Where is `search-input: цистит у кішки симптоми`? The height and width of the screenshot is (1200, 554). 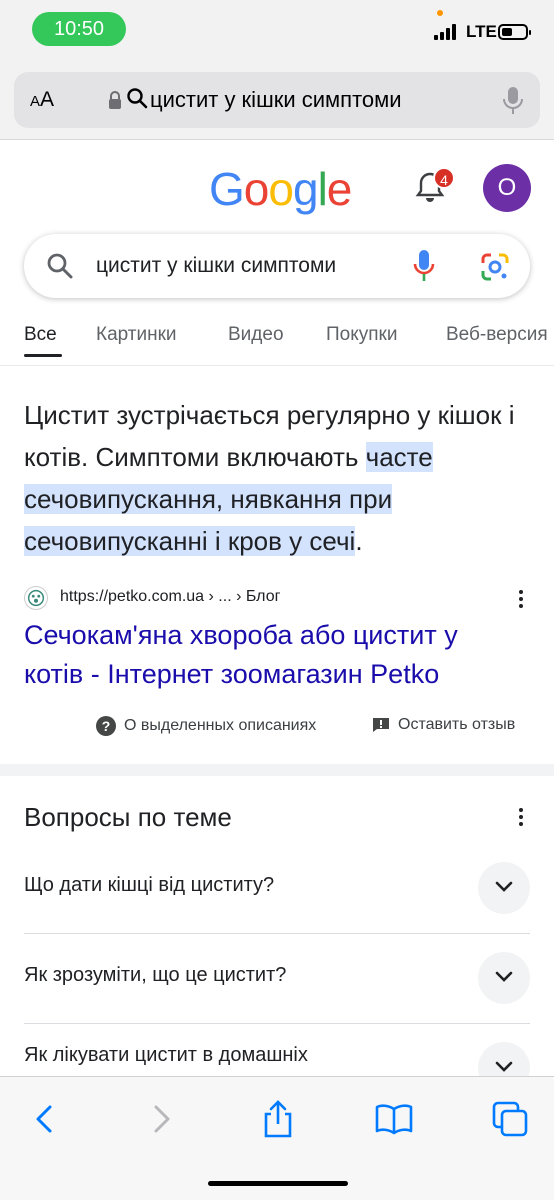 search-input: цистит у кішки симптоми is located at coordinates (216, 266).